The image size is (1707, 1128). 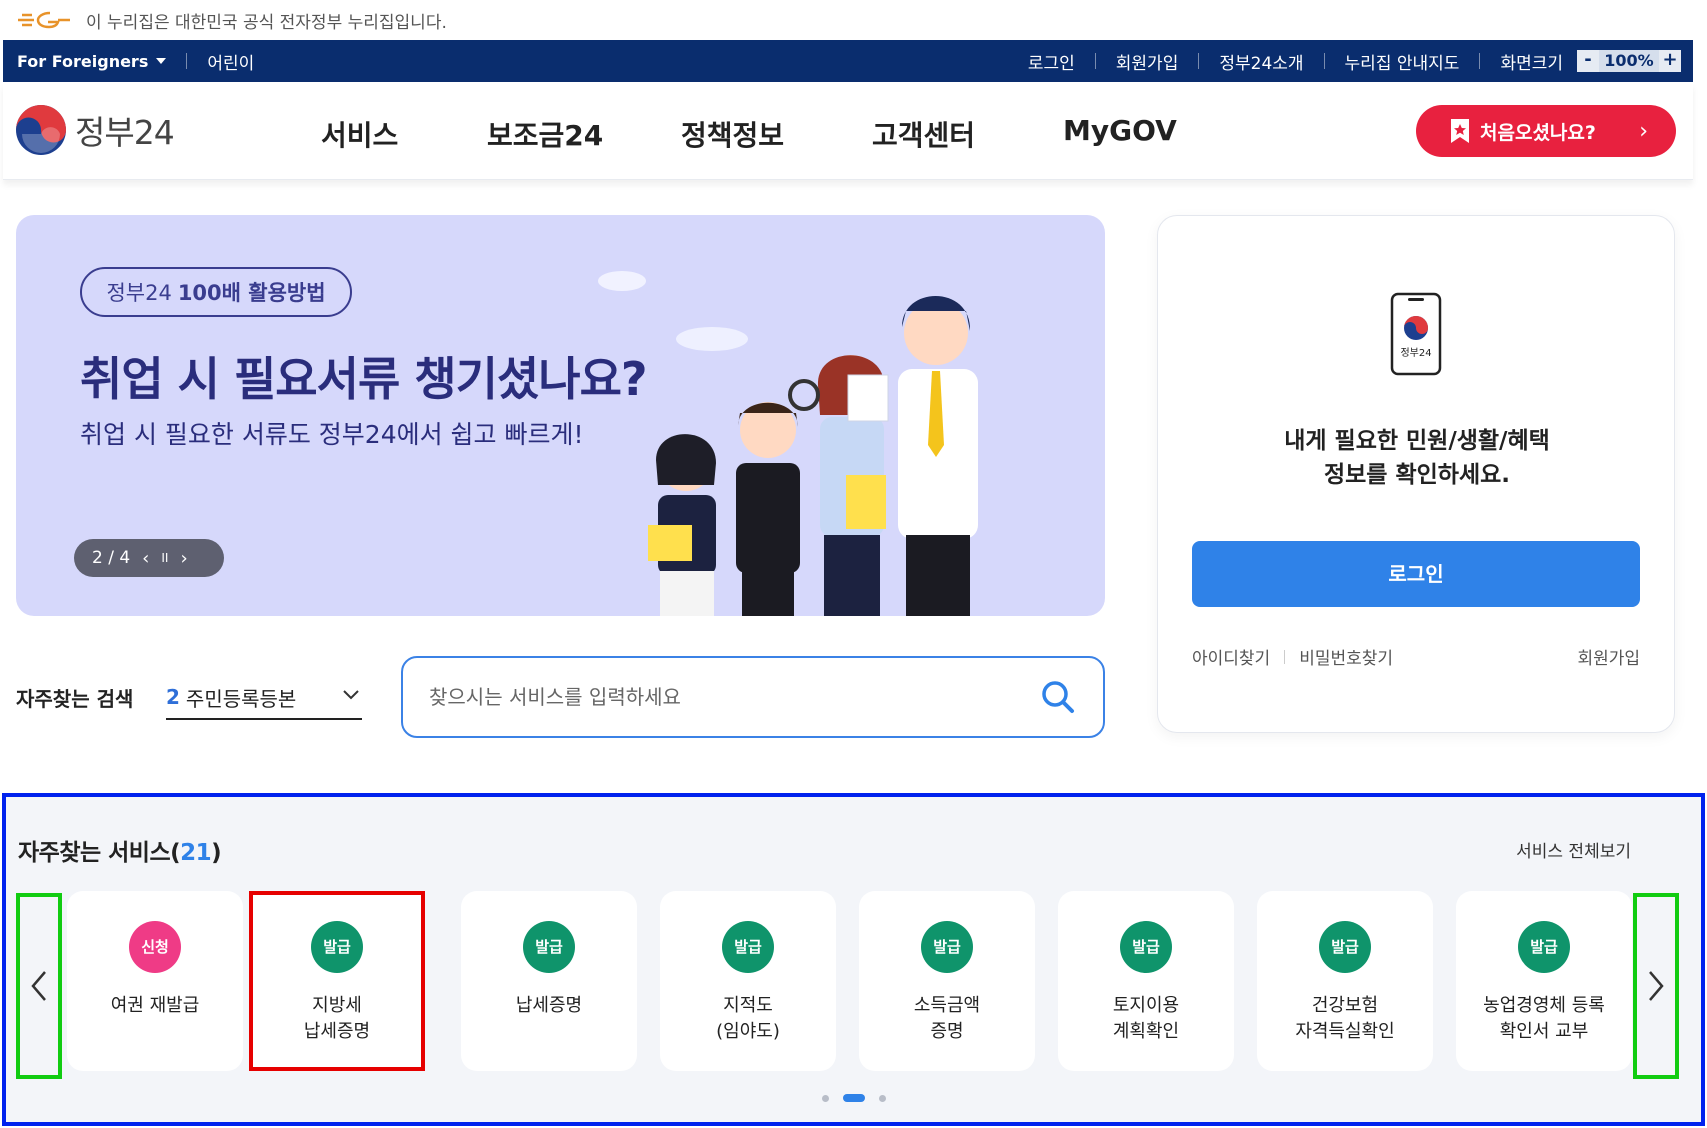 I want to click on pagination-dot-active, so click(x=854, y=1098).